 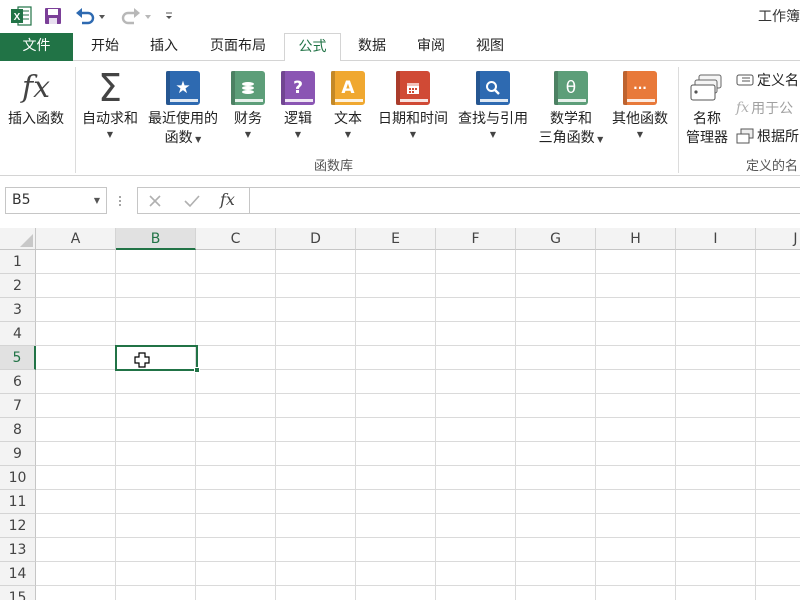 What do you see at coordinates (18, 454) in the screenshot?
I see `row-header-9: 9` at bounding box center [18, 454].